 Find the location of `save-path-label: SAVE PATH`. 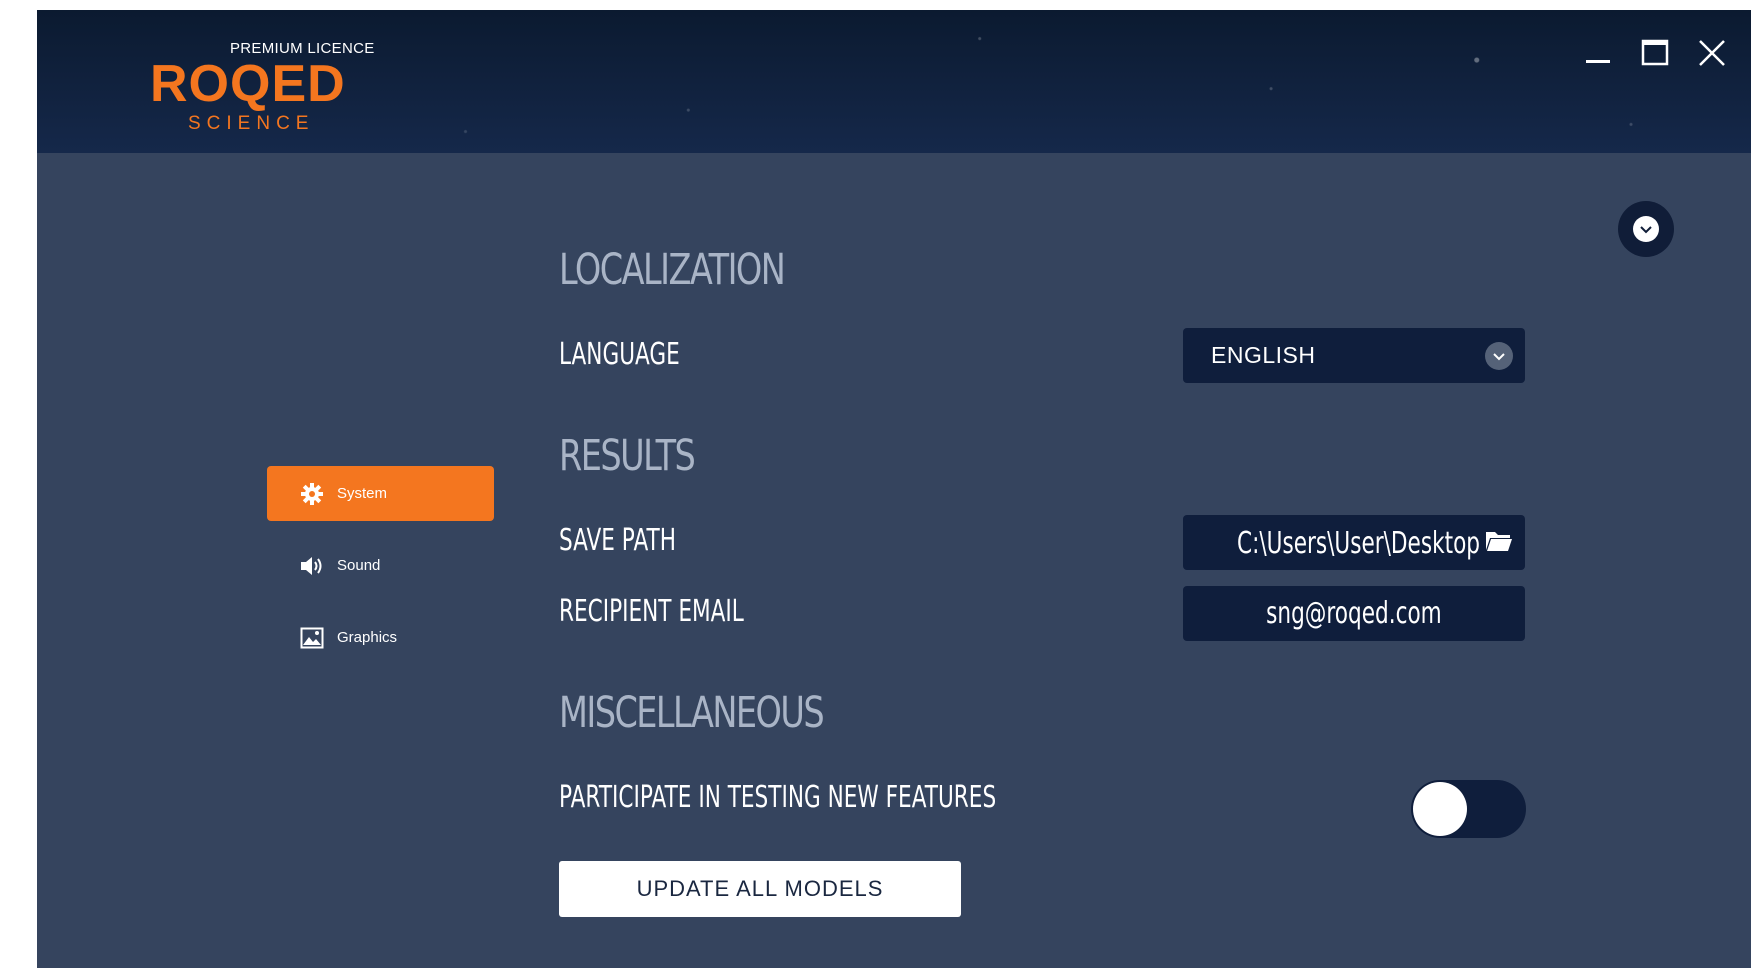

save-path-label: SAVE PATH is located at coordinates (617, 540).